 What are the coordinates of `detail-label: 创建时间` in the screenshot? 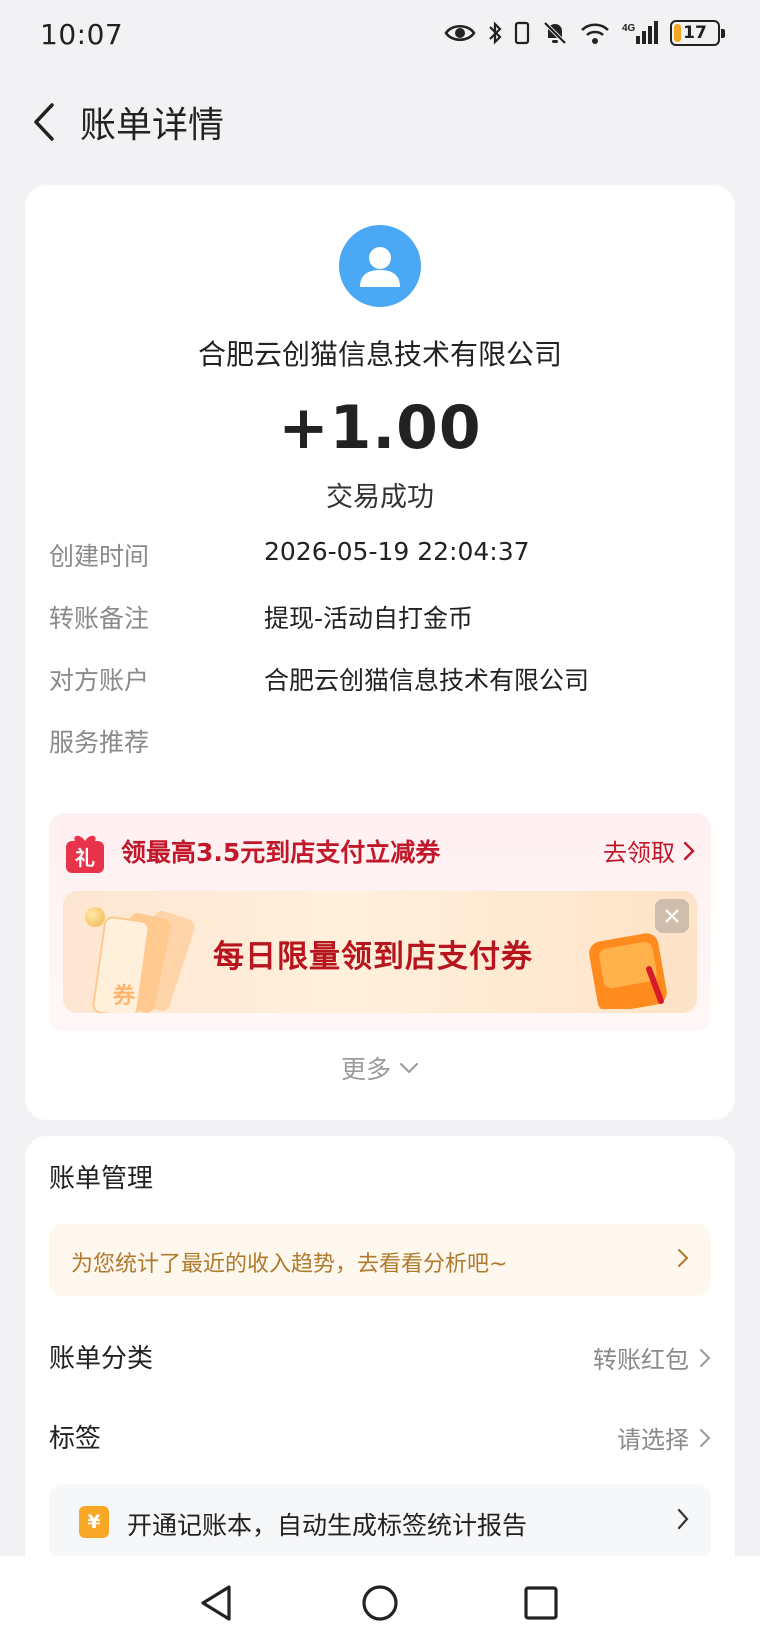 It's located at (99, 556).